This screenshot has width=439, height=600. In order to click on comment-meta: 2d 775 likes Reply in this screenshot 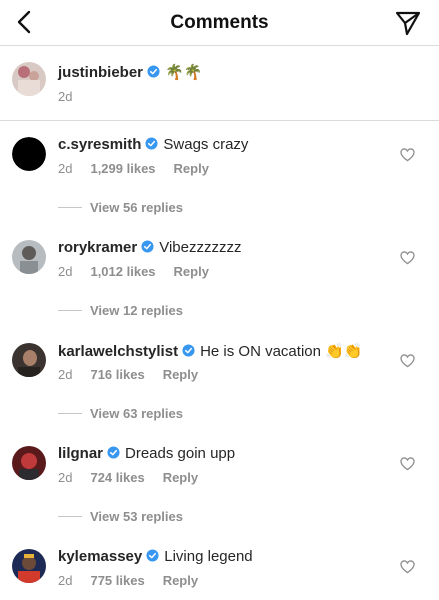, I will do `click(137, 580)`.